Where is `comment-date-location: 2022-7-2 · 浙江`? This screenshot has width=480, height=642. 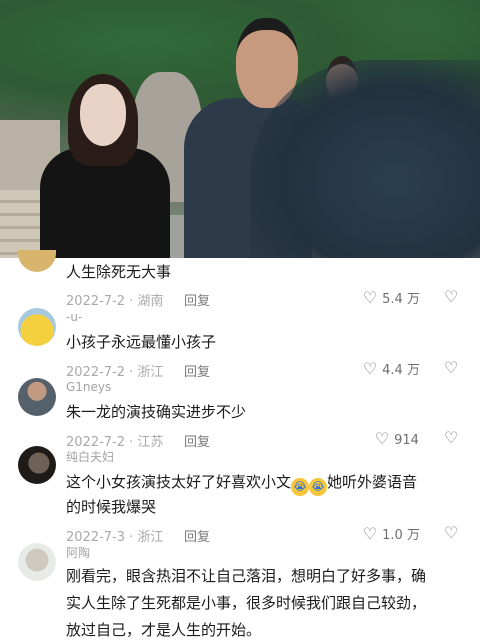 comment-date-location: 2022-7-2 · 浙江 is located at coordinates (115, 372).